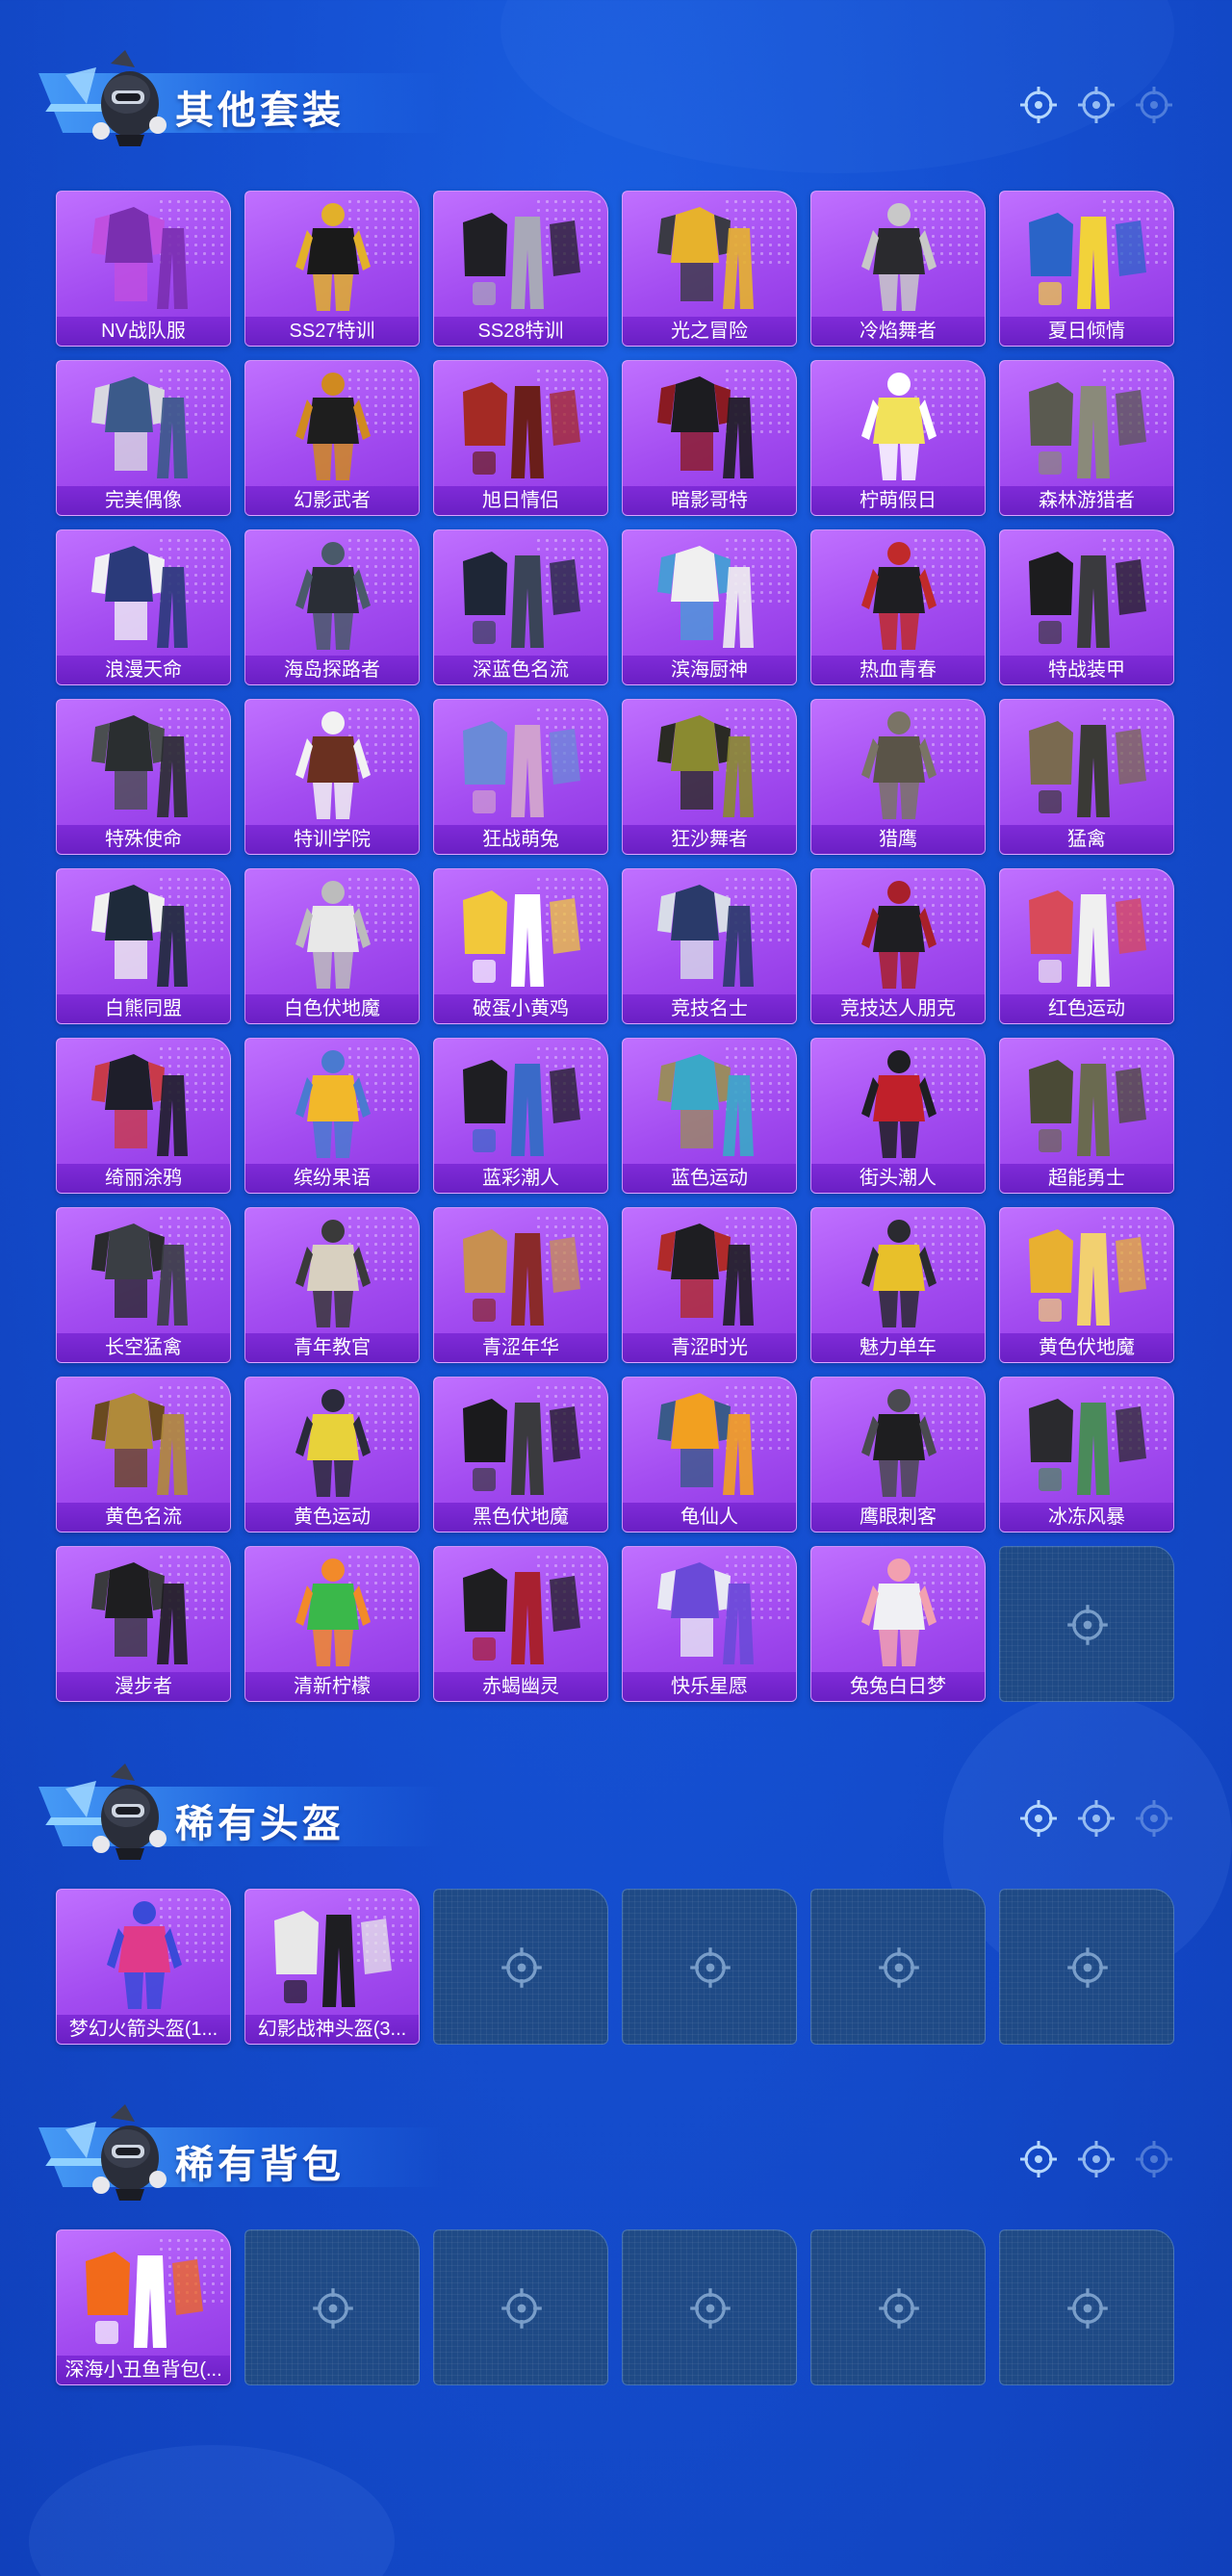 The width and height of the screenshot is (1232, 2576). I want to click on item-card: 热血青春, so click(898, 607).